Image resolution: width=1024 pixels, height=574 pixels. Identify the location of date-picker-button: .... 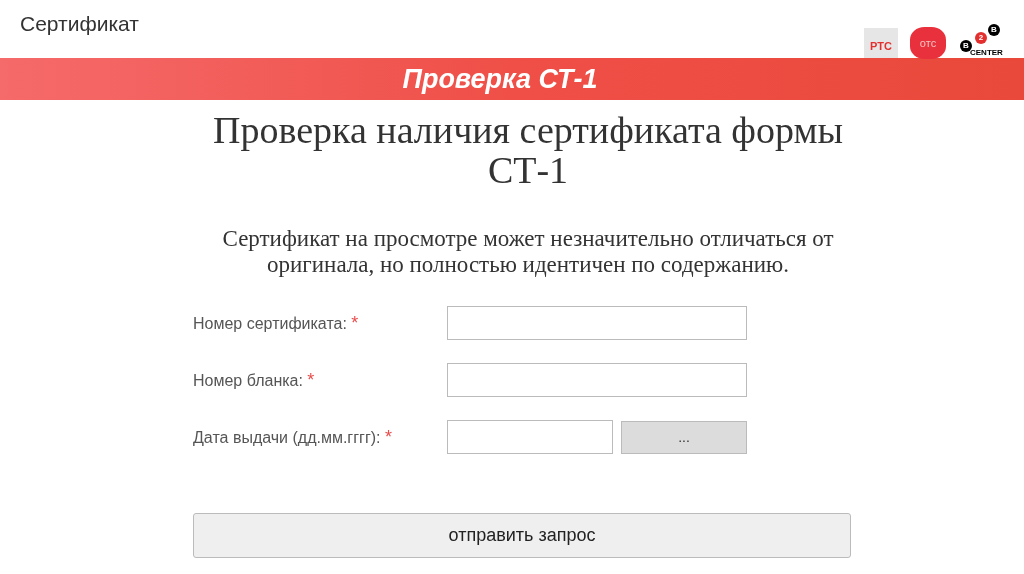
(684, 437).